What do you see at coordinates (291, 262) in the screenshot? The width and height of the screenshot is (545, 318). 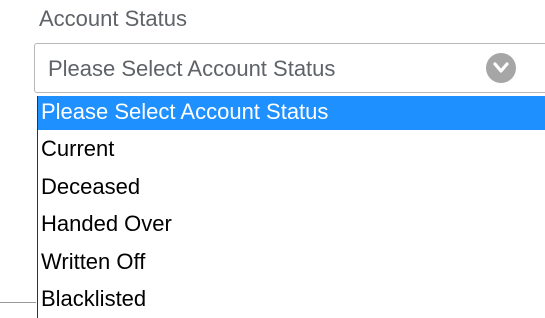 I see `option-written-off: Written Off` at bounding box center [291, 262].